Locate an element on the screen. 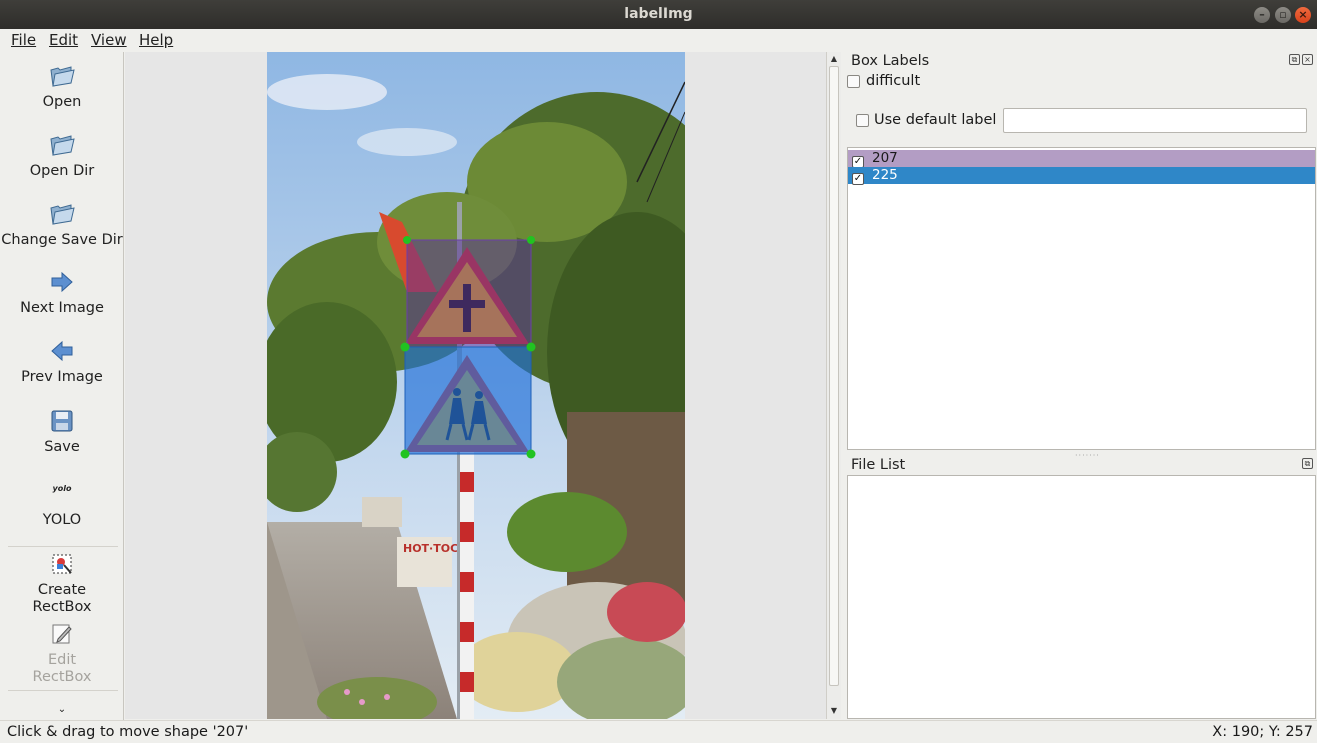 The image size is (1317, 743). toolbar: Open Open Dir Change Save Dir Next Image is located at coordinates (62, 386).